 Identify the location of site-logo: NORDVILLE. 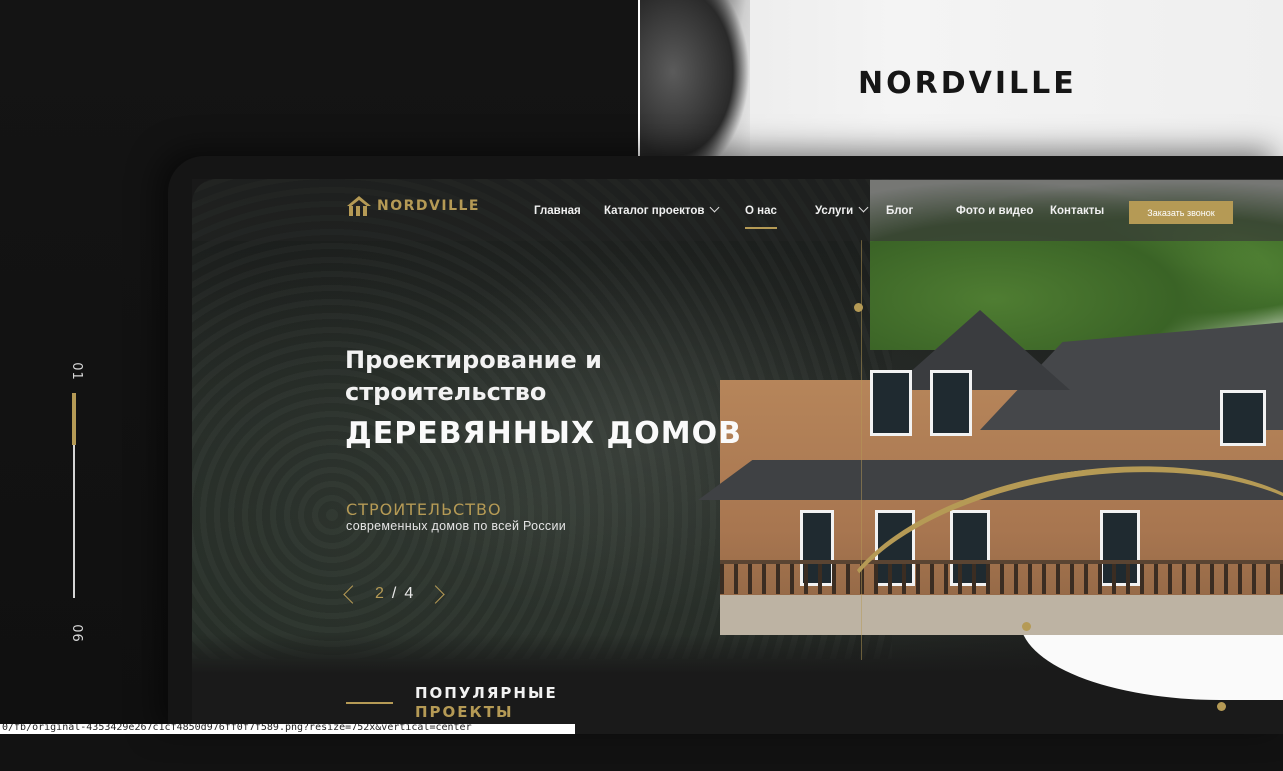
(413, 206).